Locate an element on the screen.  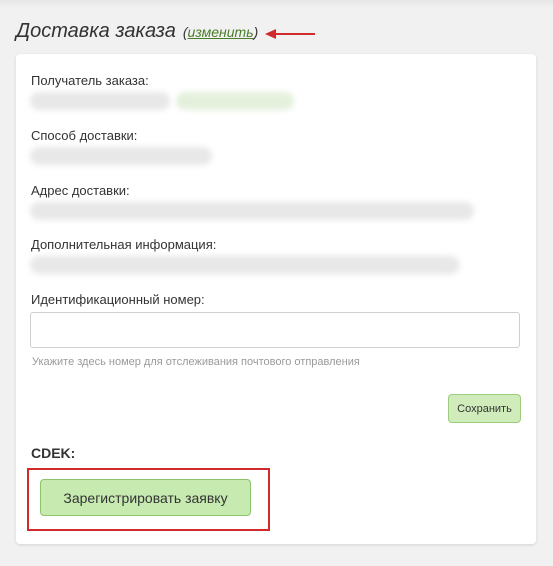
save-button: Сохранить is located at coordinates (484, 408).